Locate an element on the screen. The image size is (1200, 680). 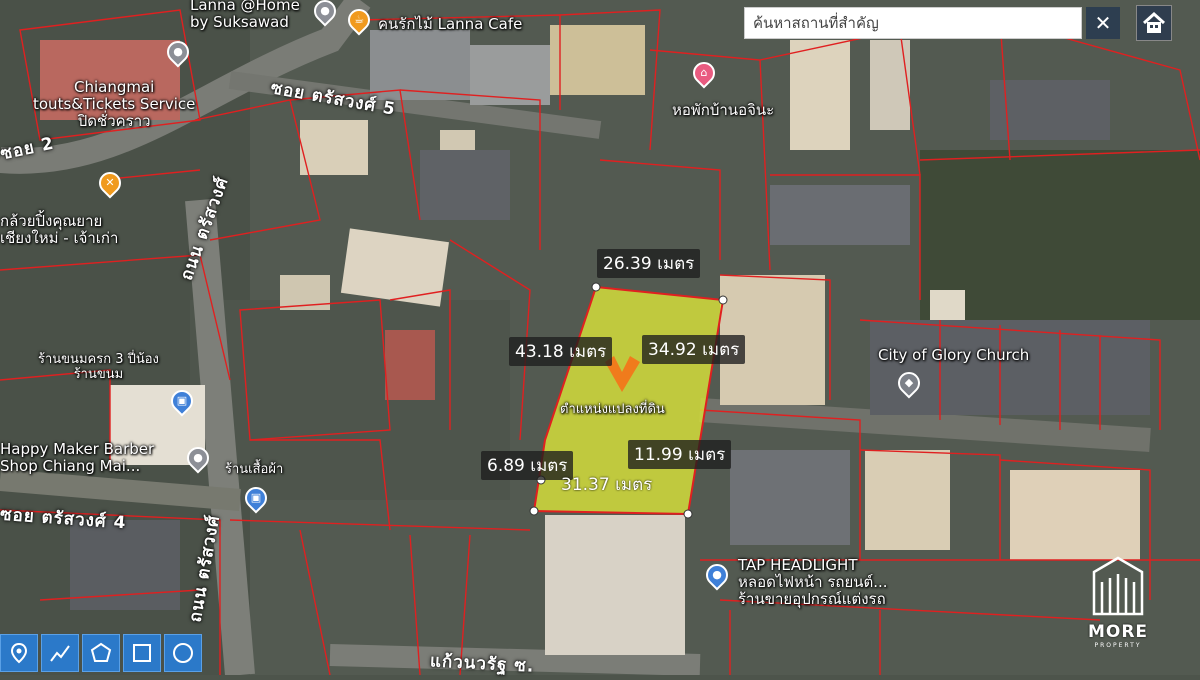
polygon-tool-button is located at coordinates (101, 653).